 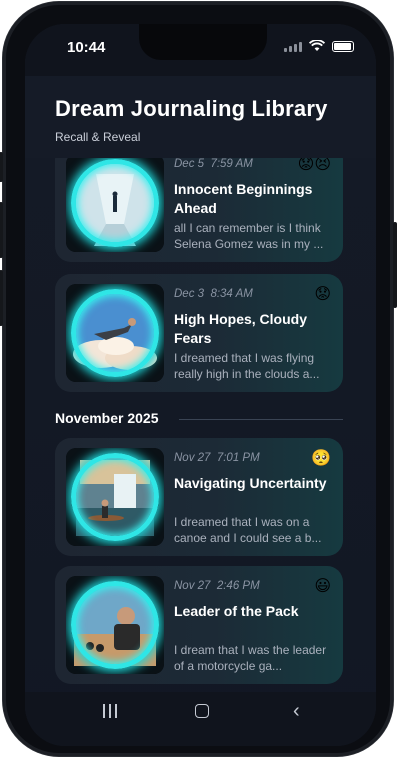 I want to click on dream-title: Navigating Uncertainty, so click(x=250, y=483).